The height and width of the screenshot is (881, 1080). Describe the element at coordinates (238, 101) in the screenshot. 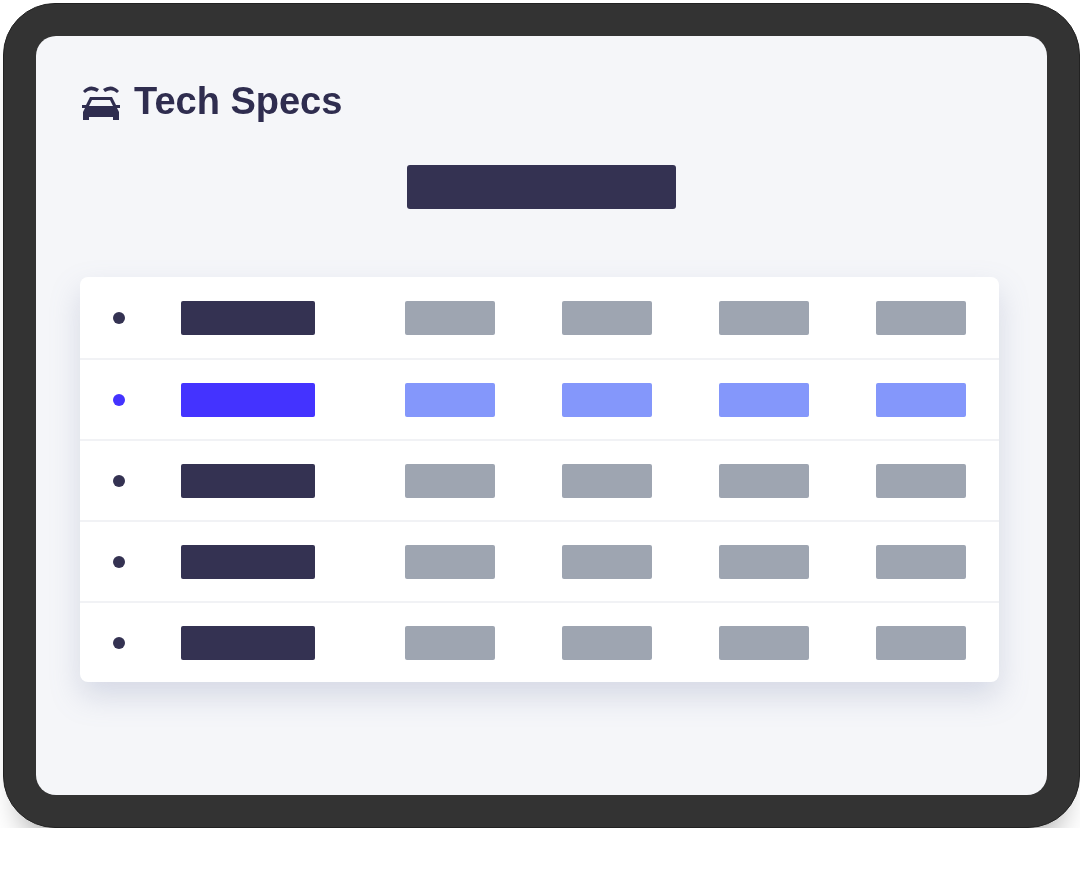

I see `page-title: Tech Specs` at that location.